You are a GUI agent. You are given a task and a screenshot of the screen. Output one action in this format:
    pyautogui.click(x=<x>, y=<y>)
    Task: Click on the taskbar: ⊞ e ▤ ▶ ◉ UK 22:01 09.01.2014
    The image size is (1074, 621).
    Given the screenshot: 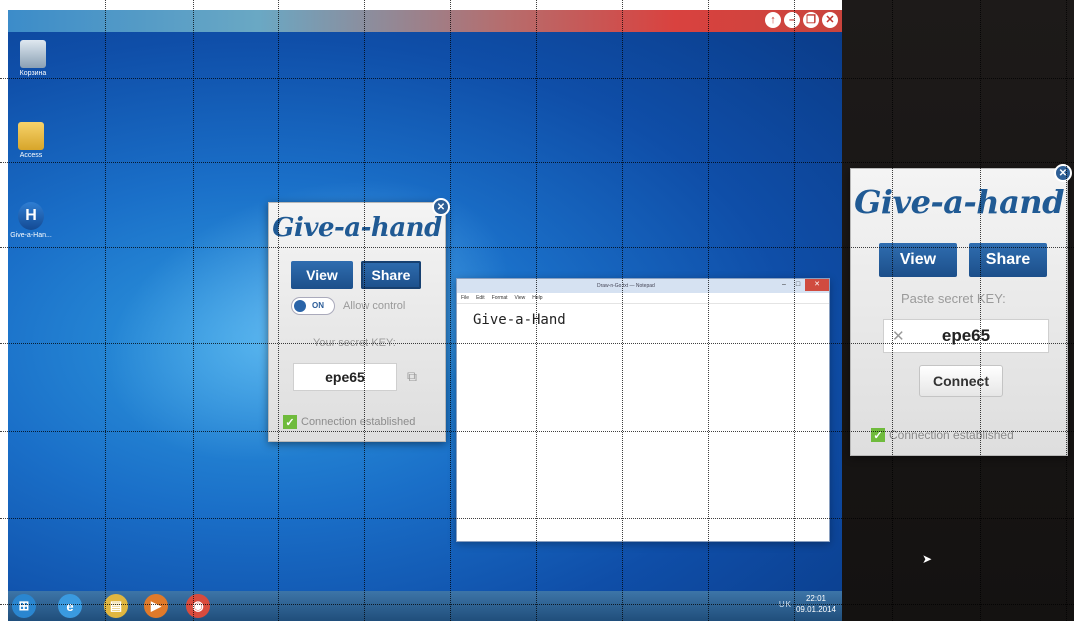 What is the action you would take?
    pyautogui.click(x=425, y=606)
    